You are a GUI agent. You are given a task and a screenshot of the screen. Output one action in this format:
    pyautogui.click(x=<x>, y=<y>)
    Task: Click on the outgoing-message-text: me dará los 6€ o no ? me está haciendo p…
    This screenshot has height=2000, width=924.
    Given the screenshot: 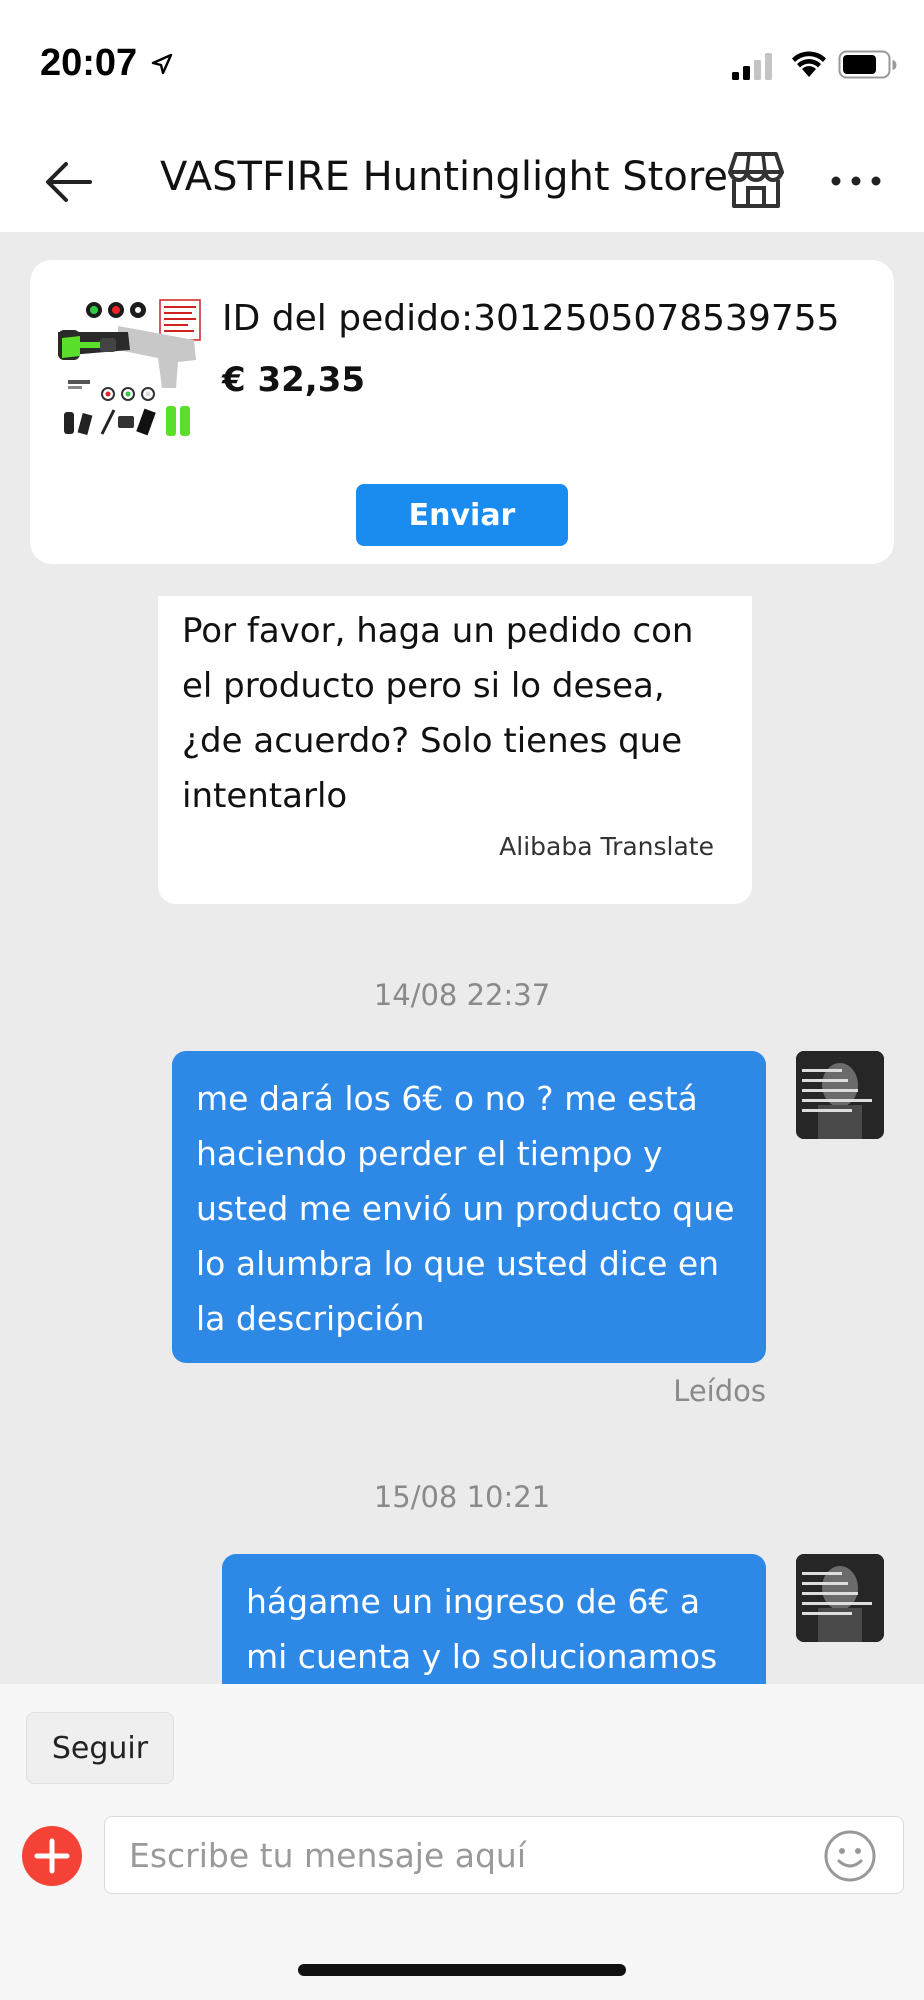 What is the action you would take?
    pyautogui.click(x=465, y=1208)
    